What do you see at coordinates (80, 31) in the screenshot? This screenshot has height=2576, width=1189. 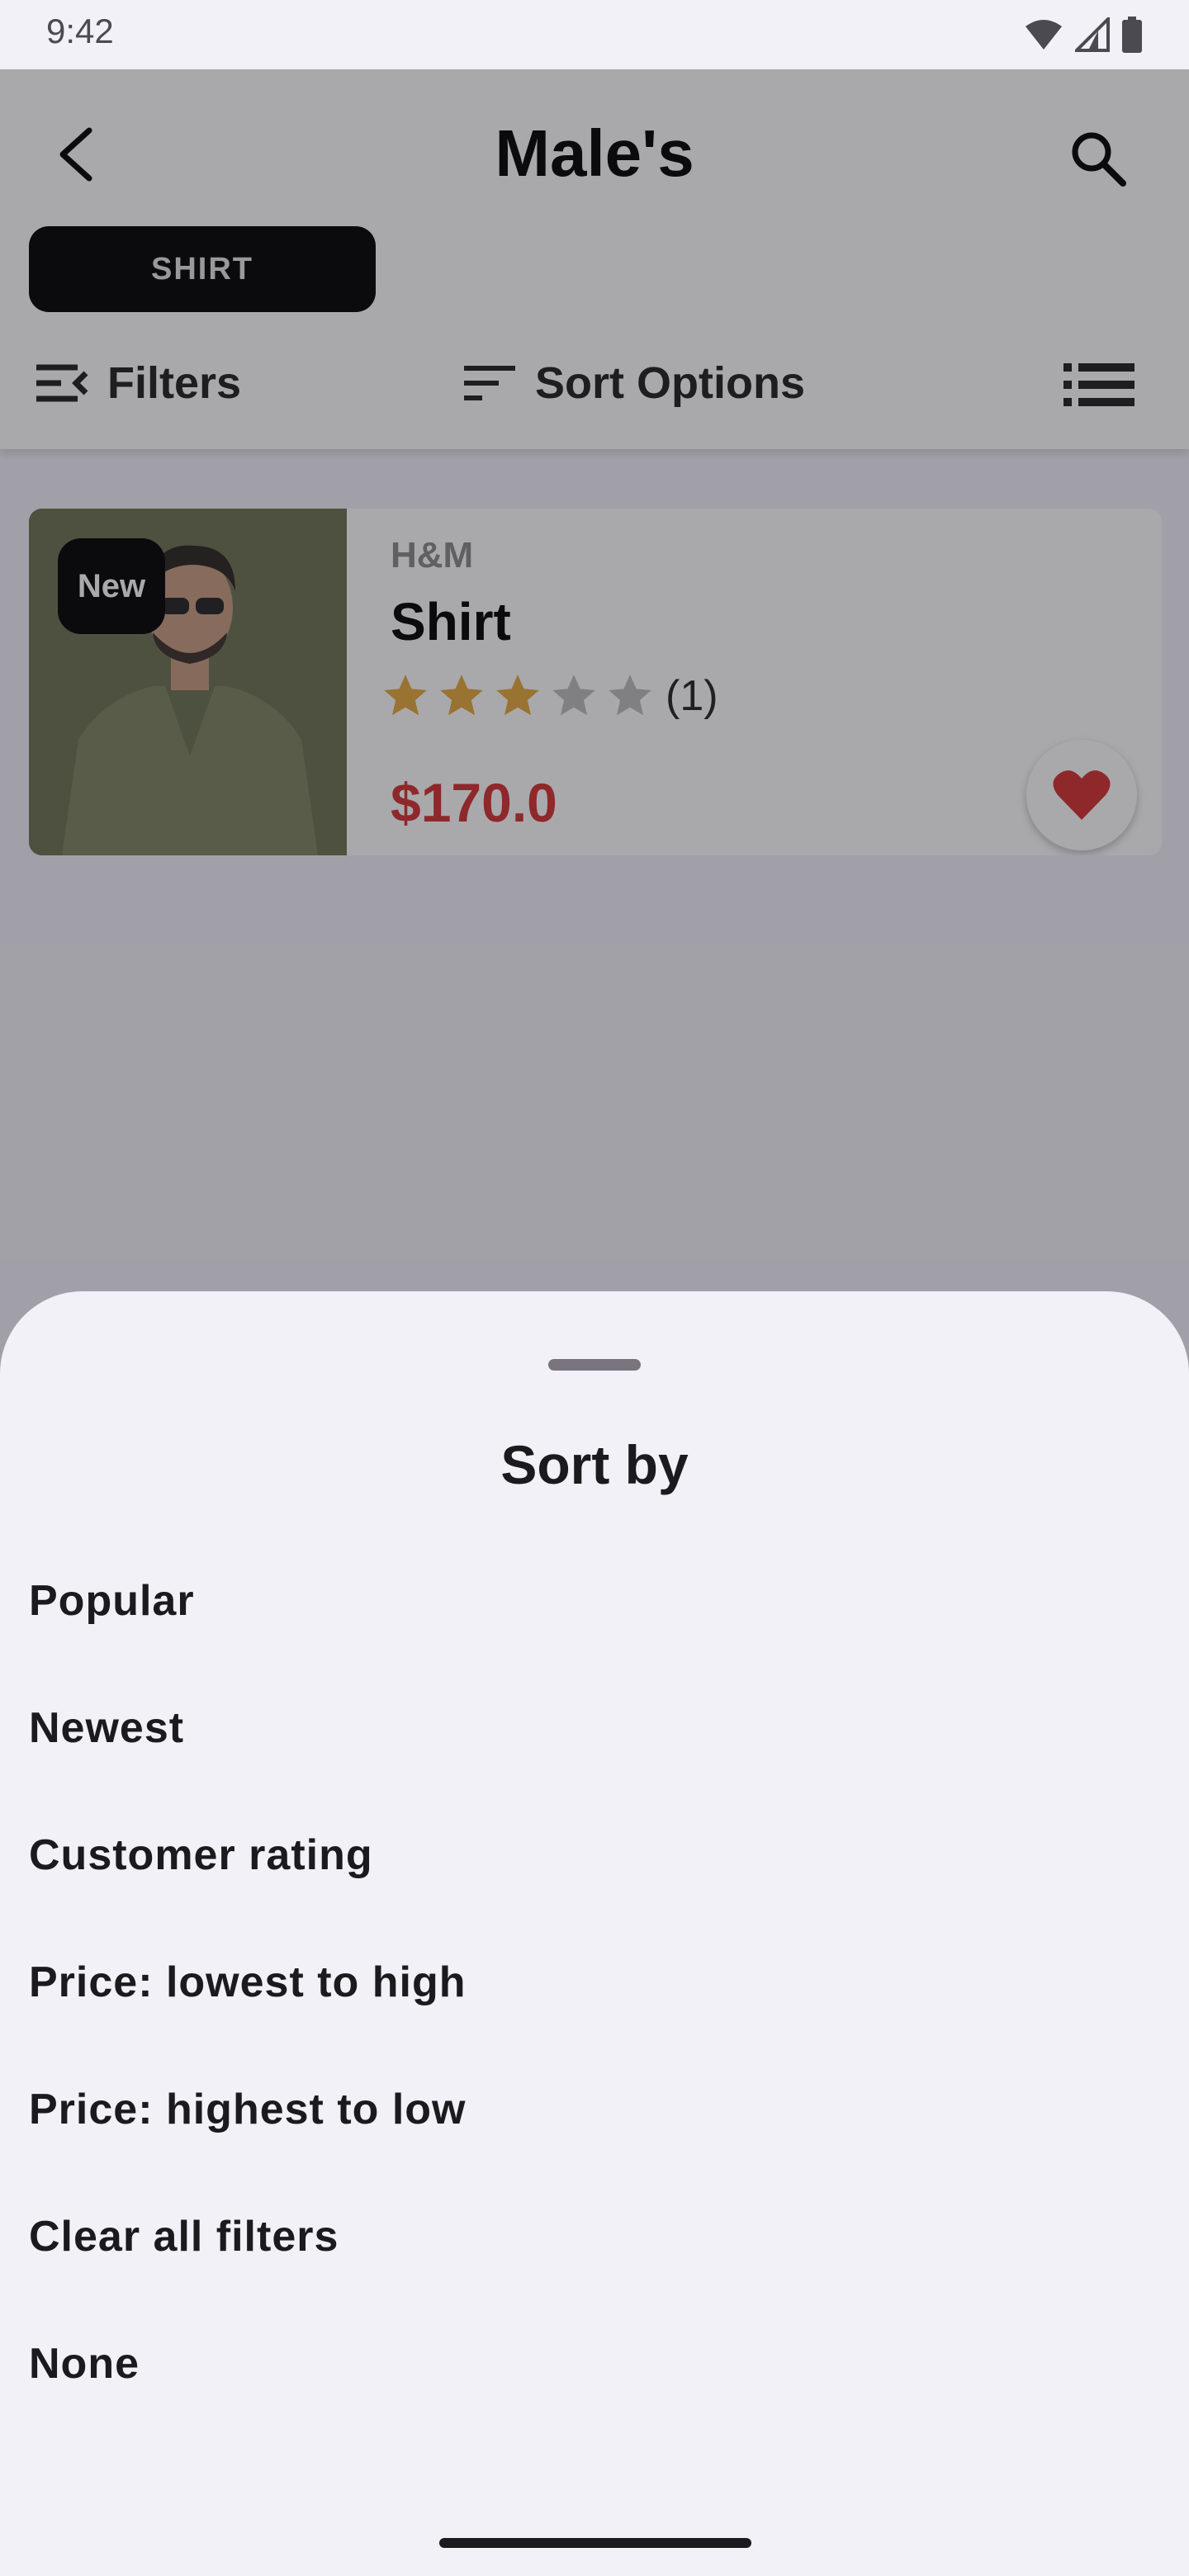 I see `status-time: 9:42` at bounding box center [80, 31].